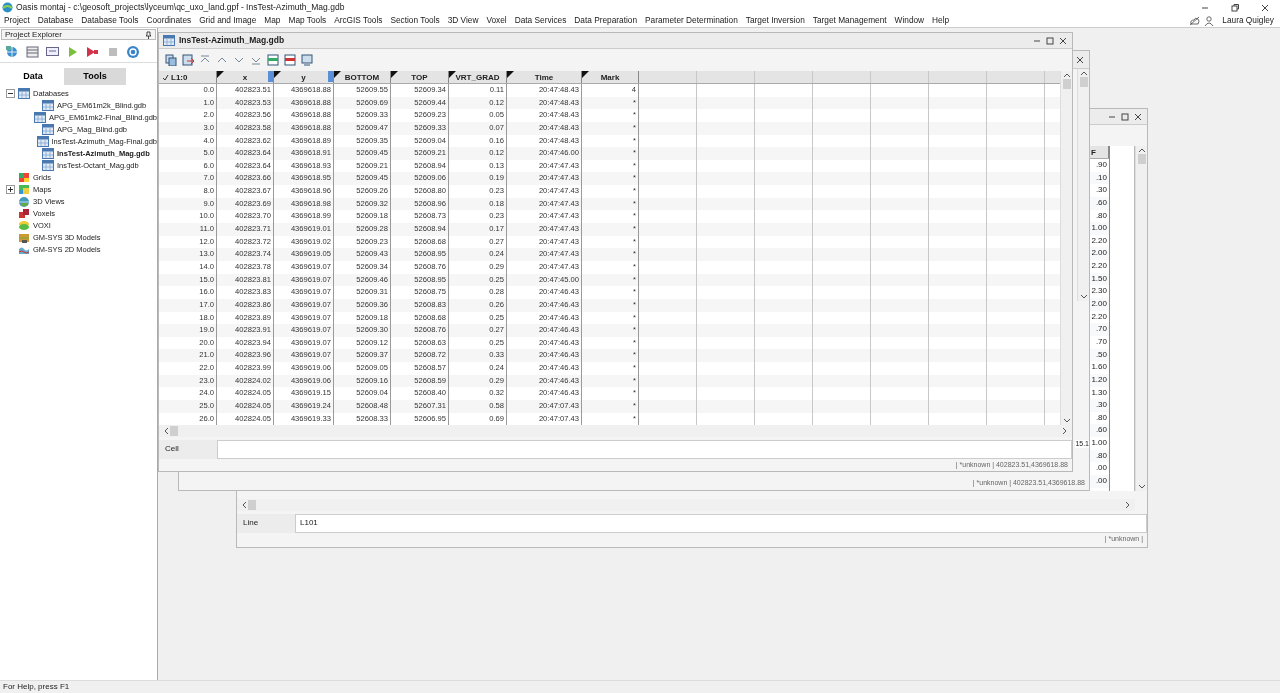  Describe the element at coordinates (165, 77) in the screenshot. I see `check-icon` at that location.